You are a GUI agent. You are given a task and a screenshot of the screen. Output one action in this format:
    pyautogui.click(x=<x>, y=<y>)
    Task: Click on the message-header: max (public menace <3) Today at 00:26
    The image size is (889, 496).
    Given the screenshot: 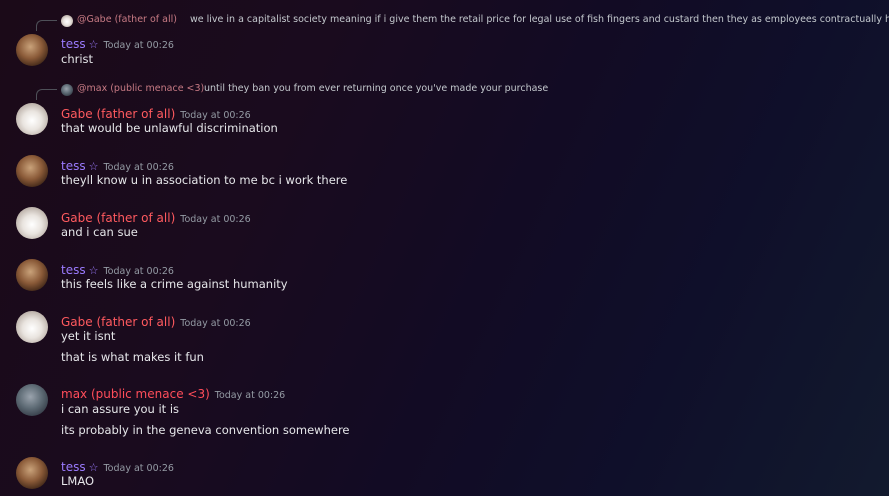 What is the action you would take?
    pyautogui.click(x=173, y=392)
    